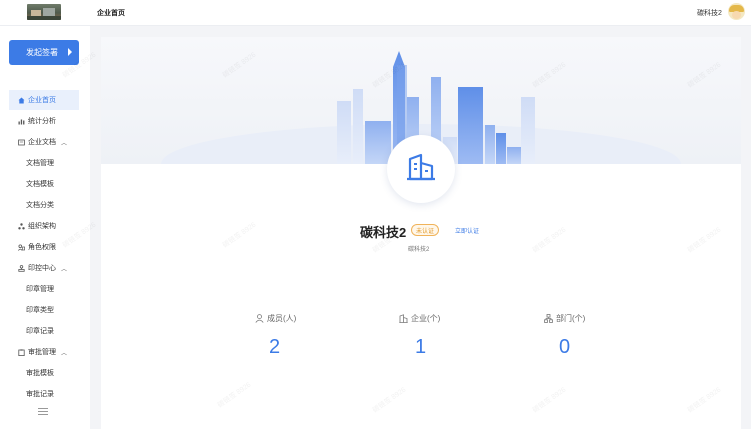 Image resolution: width=751 pixels, height=429 pixels. I want to click on sidebar-item-roles: 角色权限, so click(44, 247).